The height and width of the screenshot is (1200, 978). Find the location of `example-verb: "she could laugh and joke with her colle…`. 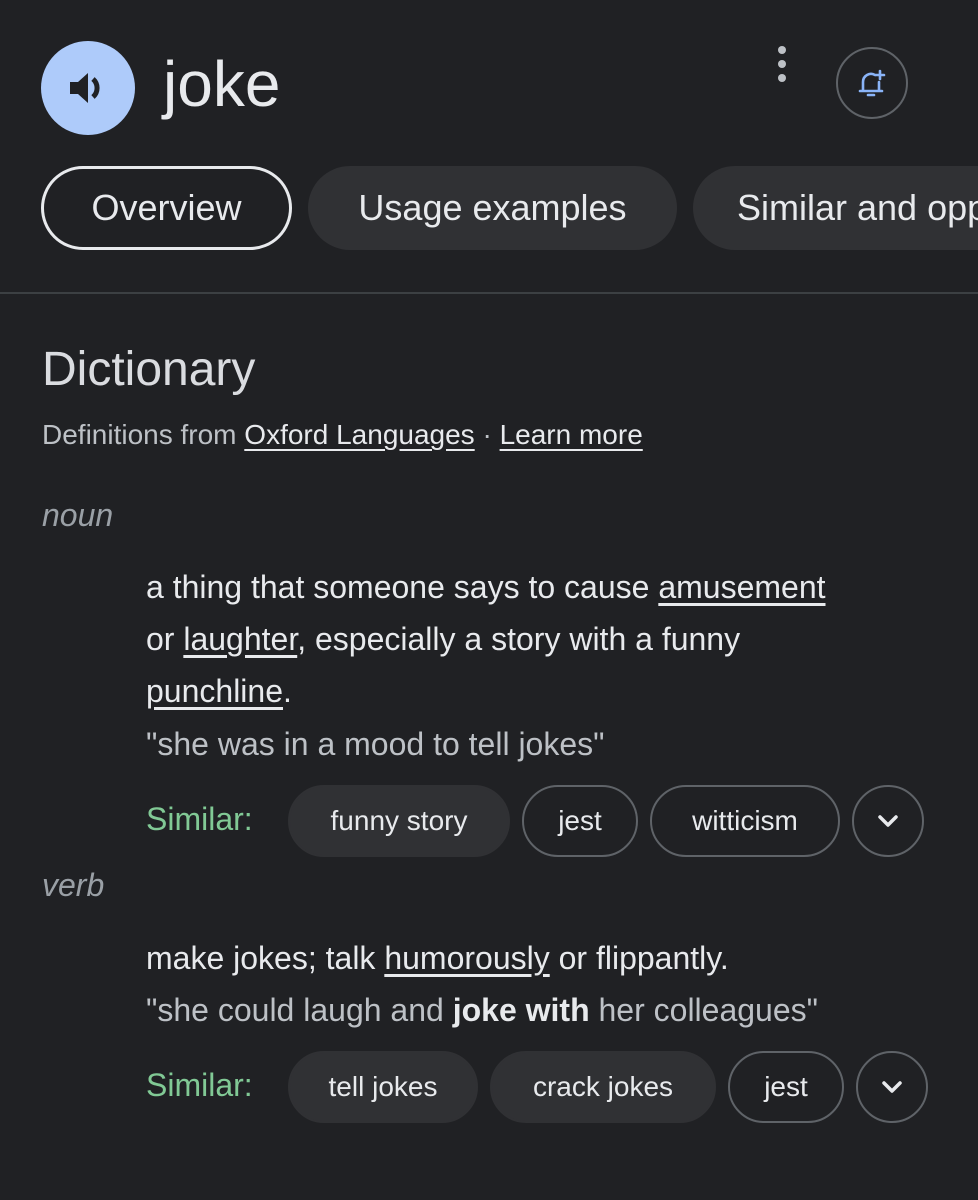

example-verb: "she could laugh and joke with her colle… is located at coordinates (482, 1010).